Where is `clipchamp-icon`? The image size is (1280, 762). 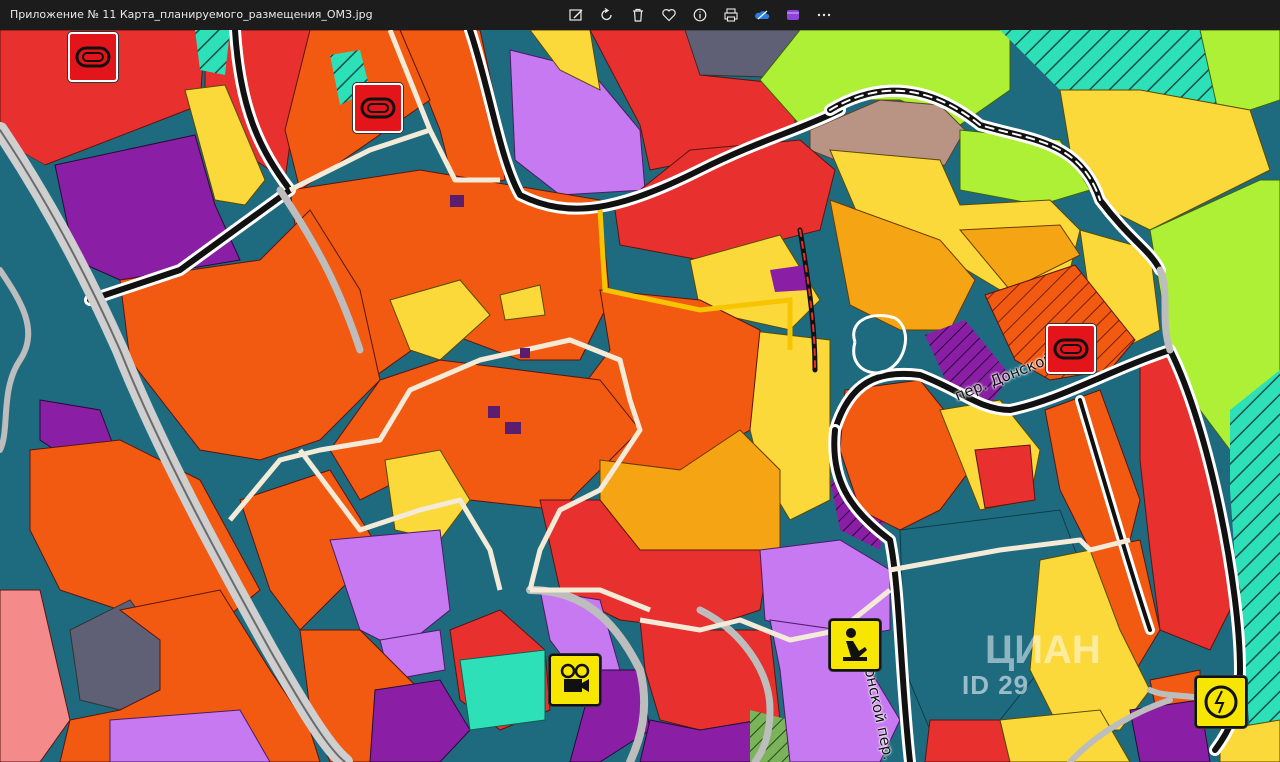 clipchamp-icon is located at coordinates (792, 15).